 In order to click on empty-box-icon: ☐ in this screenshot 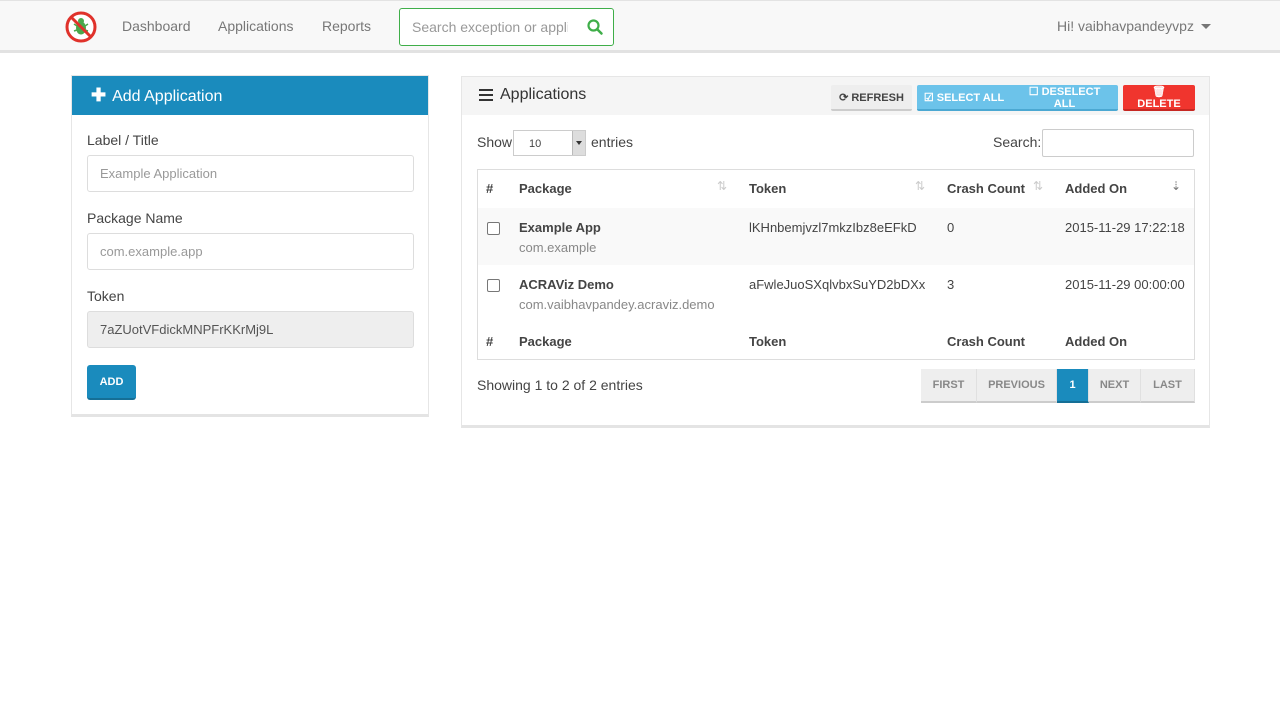, I will do `click(1035, 92)`.